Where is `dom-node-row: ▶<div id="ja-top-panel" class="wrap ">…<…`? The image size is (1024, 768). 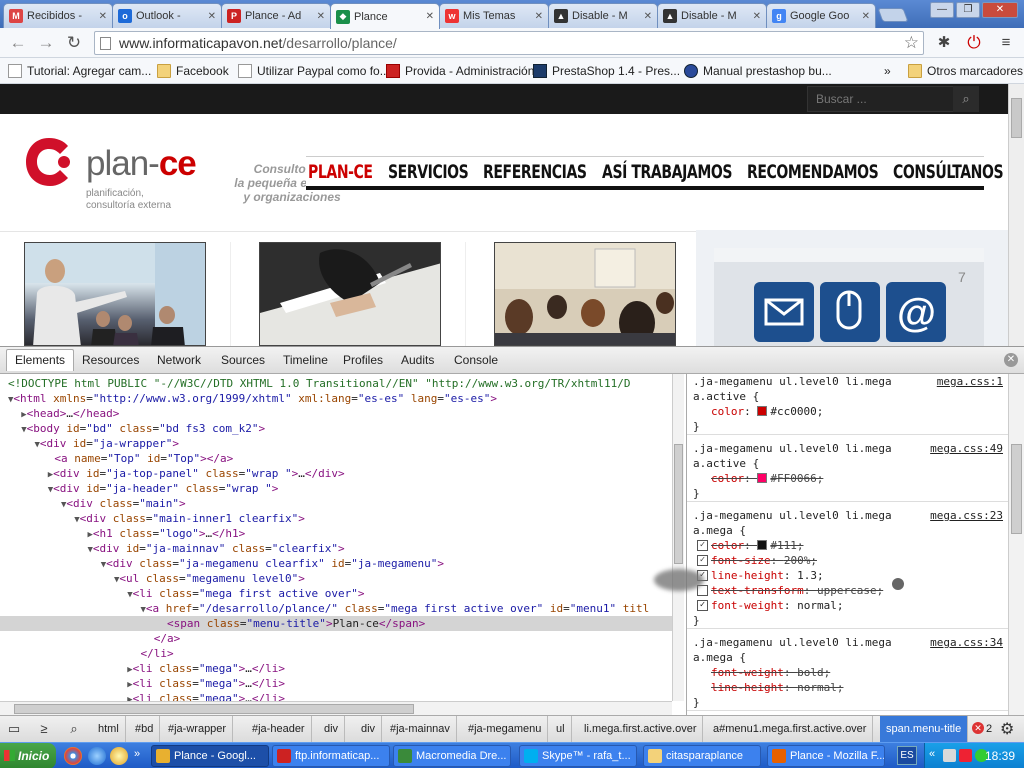
dom-node-row: ▶<div id="ja-top-panel" class="wrap ">…<… is located at coordinates (336, 473).